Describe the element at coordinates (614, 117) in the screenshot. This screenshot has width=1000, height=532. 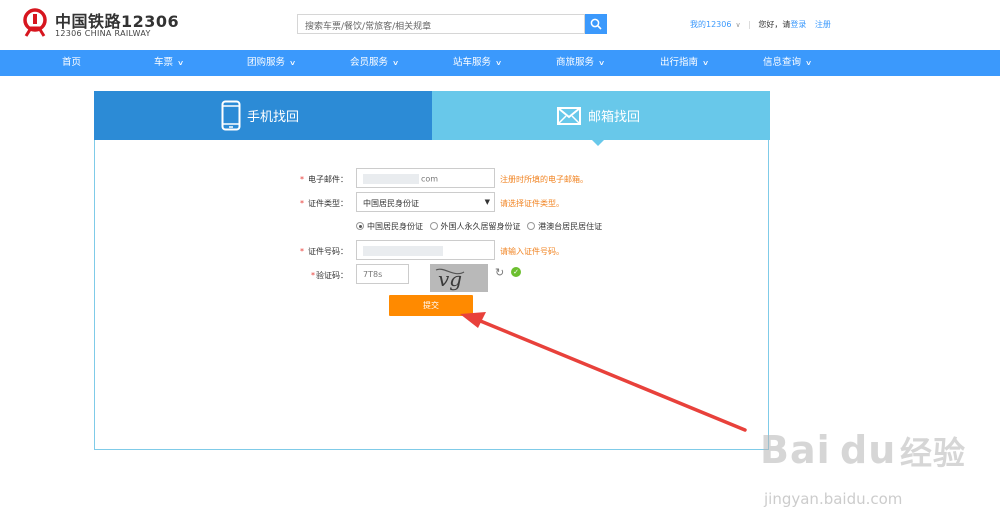
I see `tab-label: 邮箱找回` at that location.